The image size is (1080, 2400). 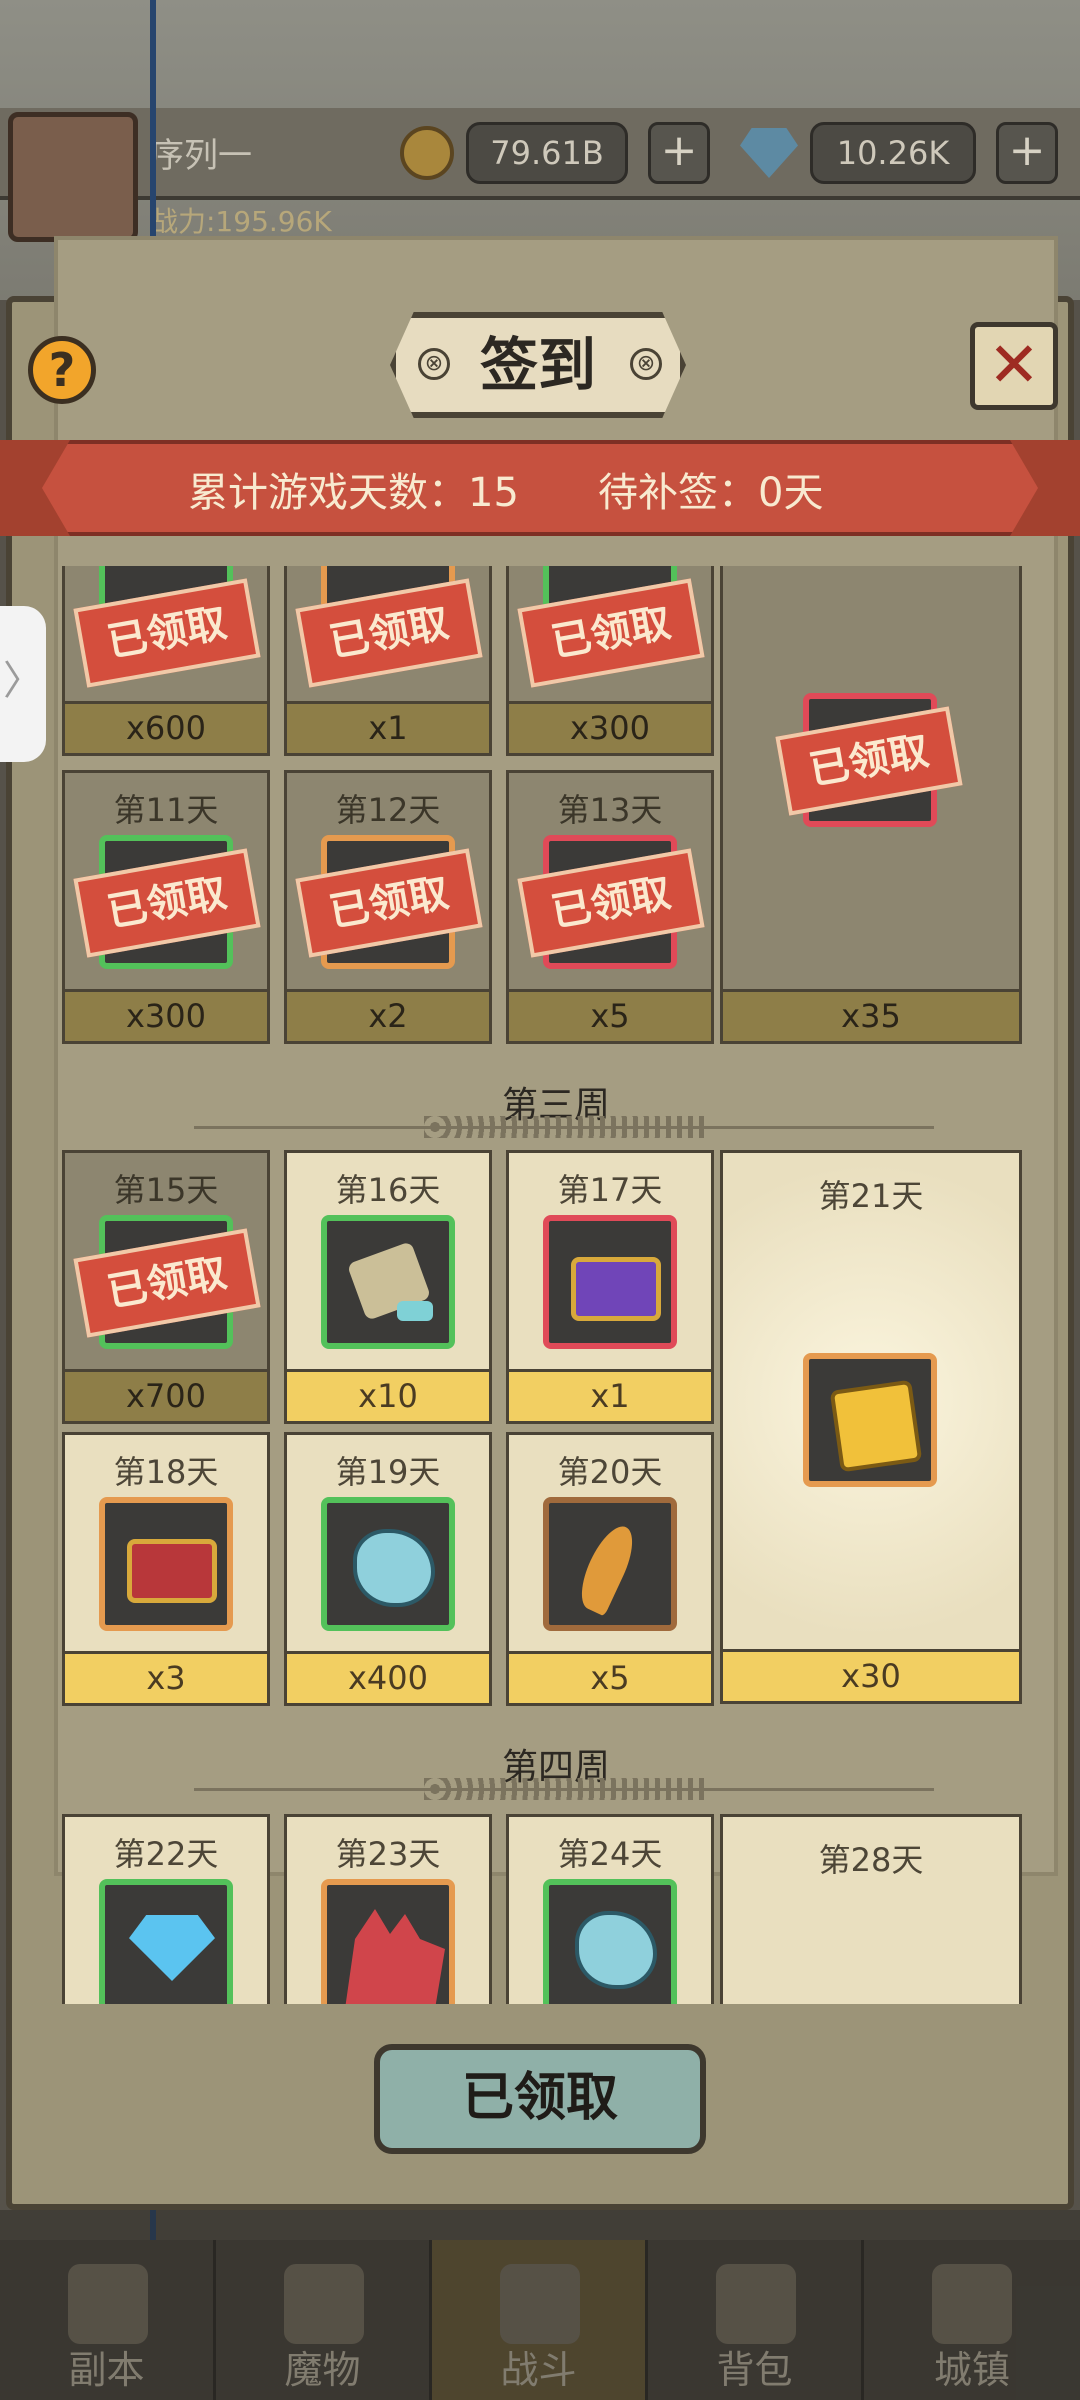 I want to click on diamond-amount: 10.26K, so click(x=893, y=153).